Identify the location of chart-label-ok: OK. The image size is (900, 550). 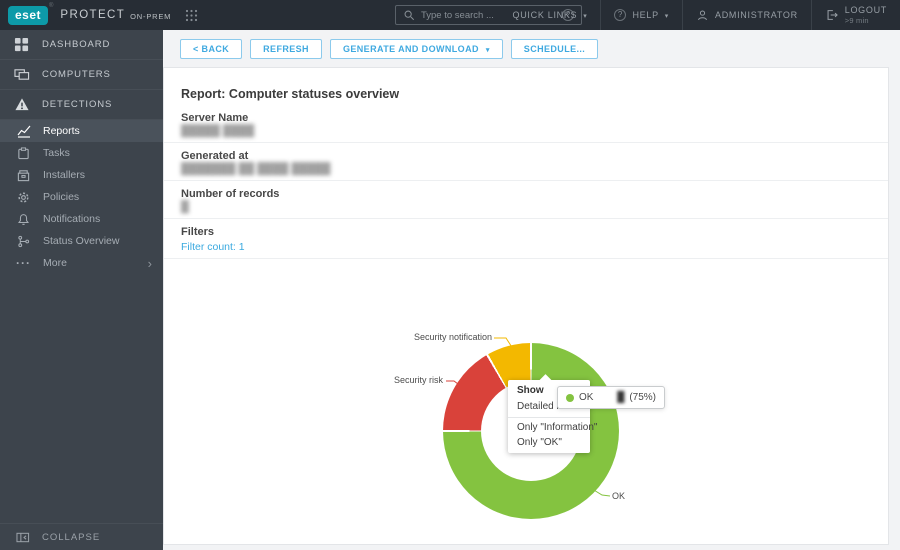
(619, 496).